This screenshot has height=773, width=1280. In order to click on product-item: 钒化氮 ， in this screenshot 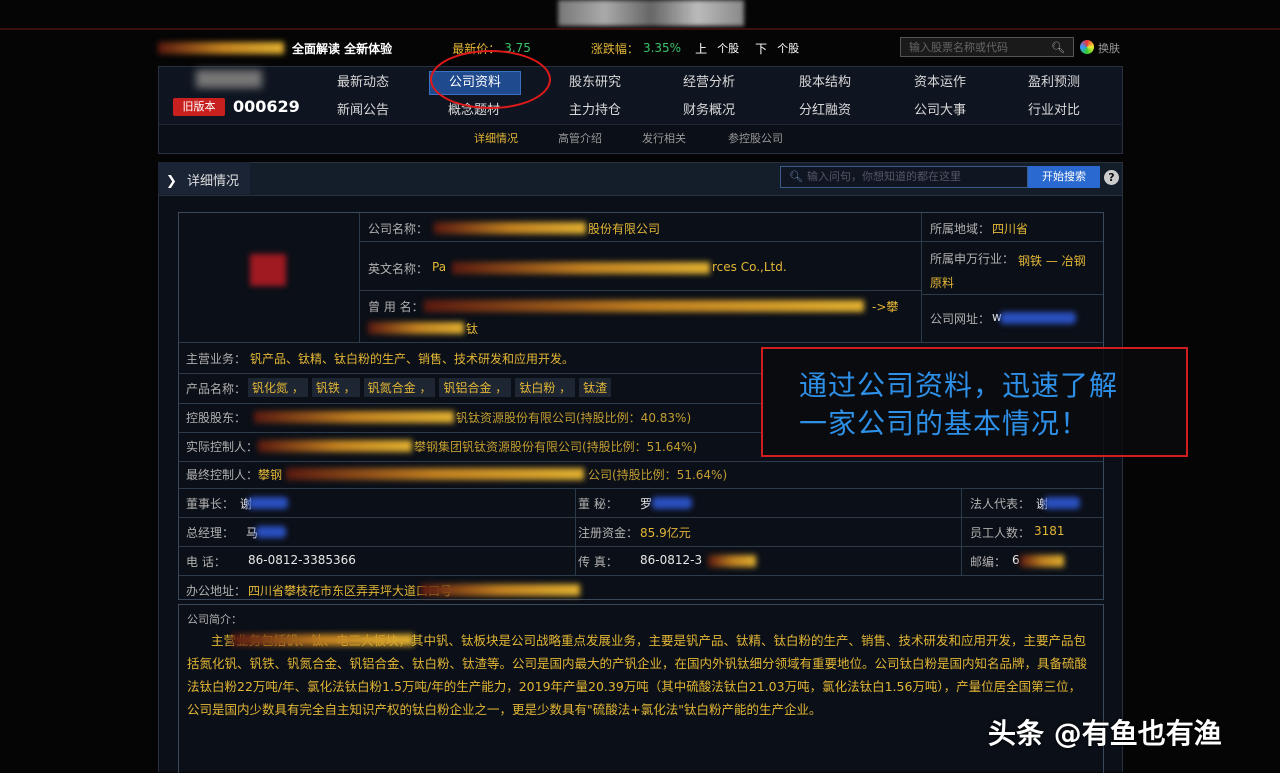, I will do `click(278, 387)`.